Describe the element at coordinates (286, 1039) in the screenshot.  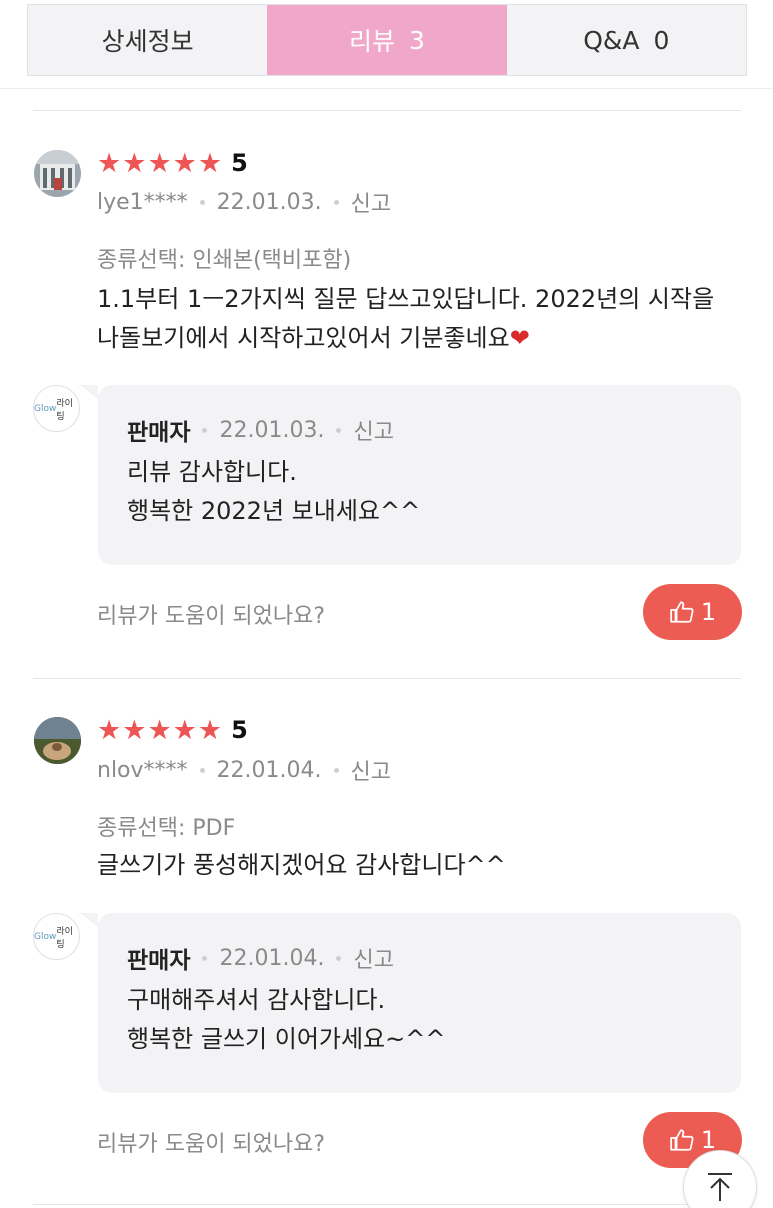
I see `reply-line: 행복한 글쓰기 이어가세요~^^` at that location.